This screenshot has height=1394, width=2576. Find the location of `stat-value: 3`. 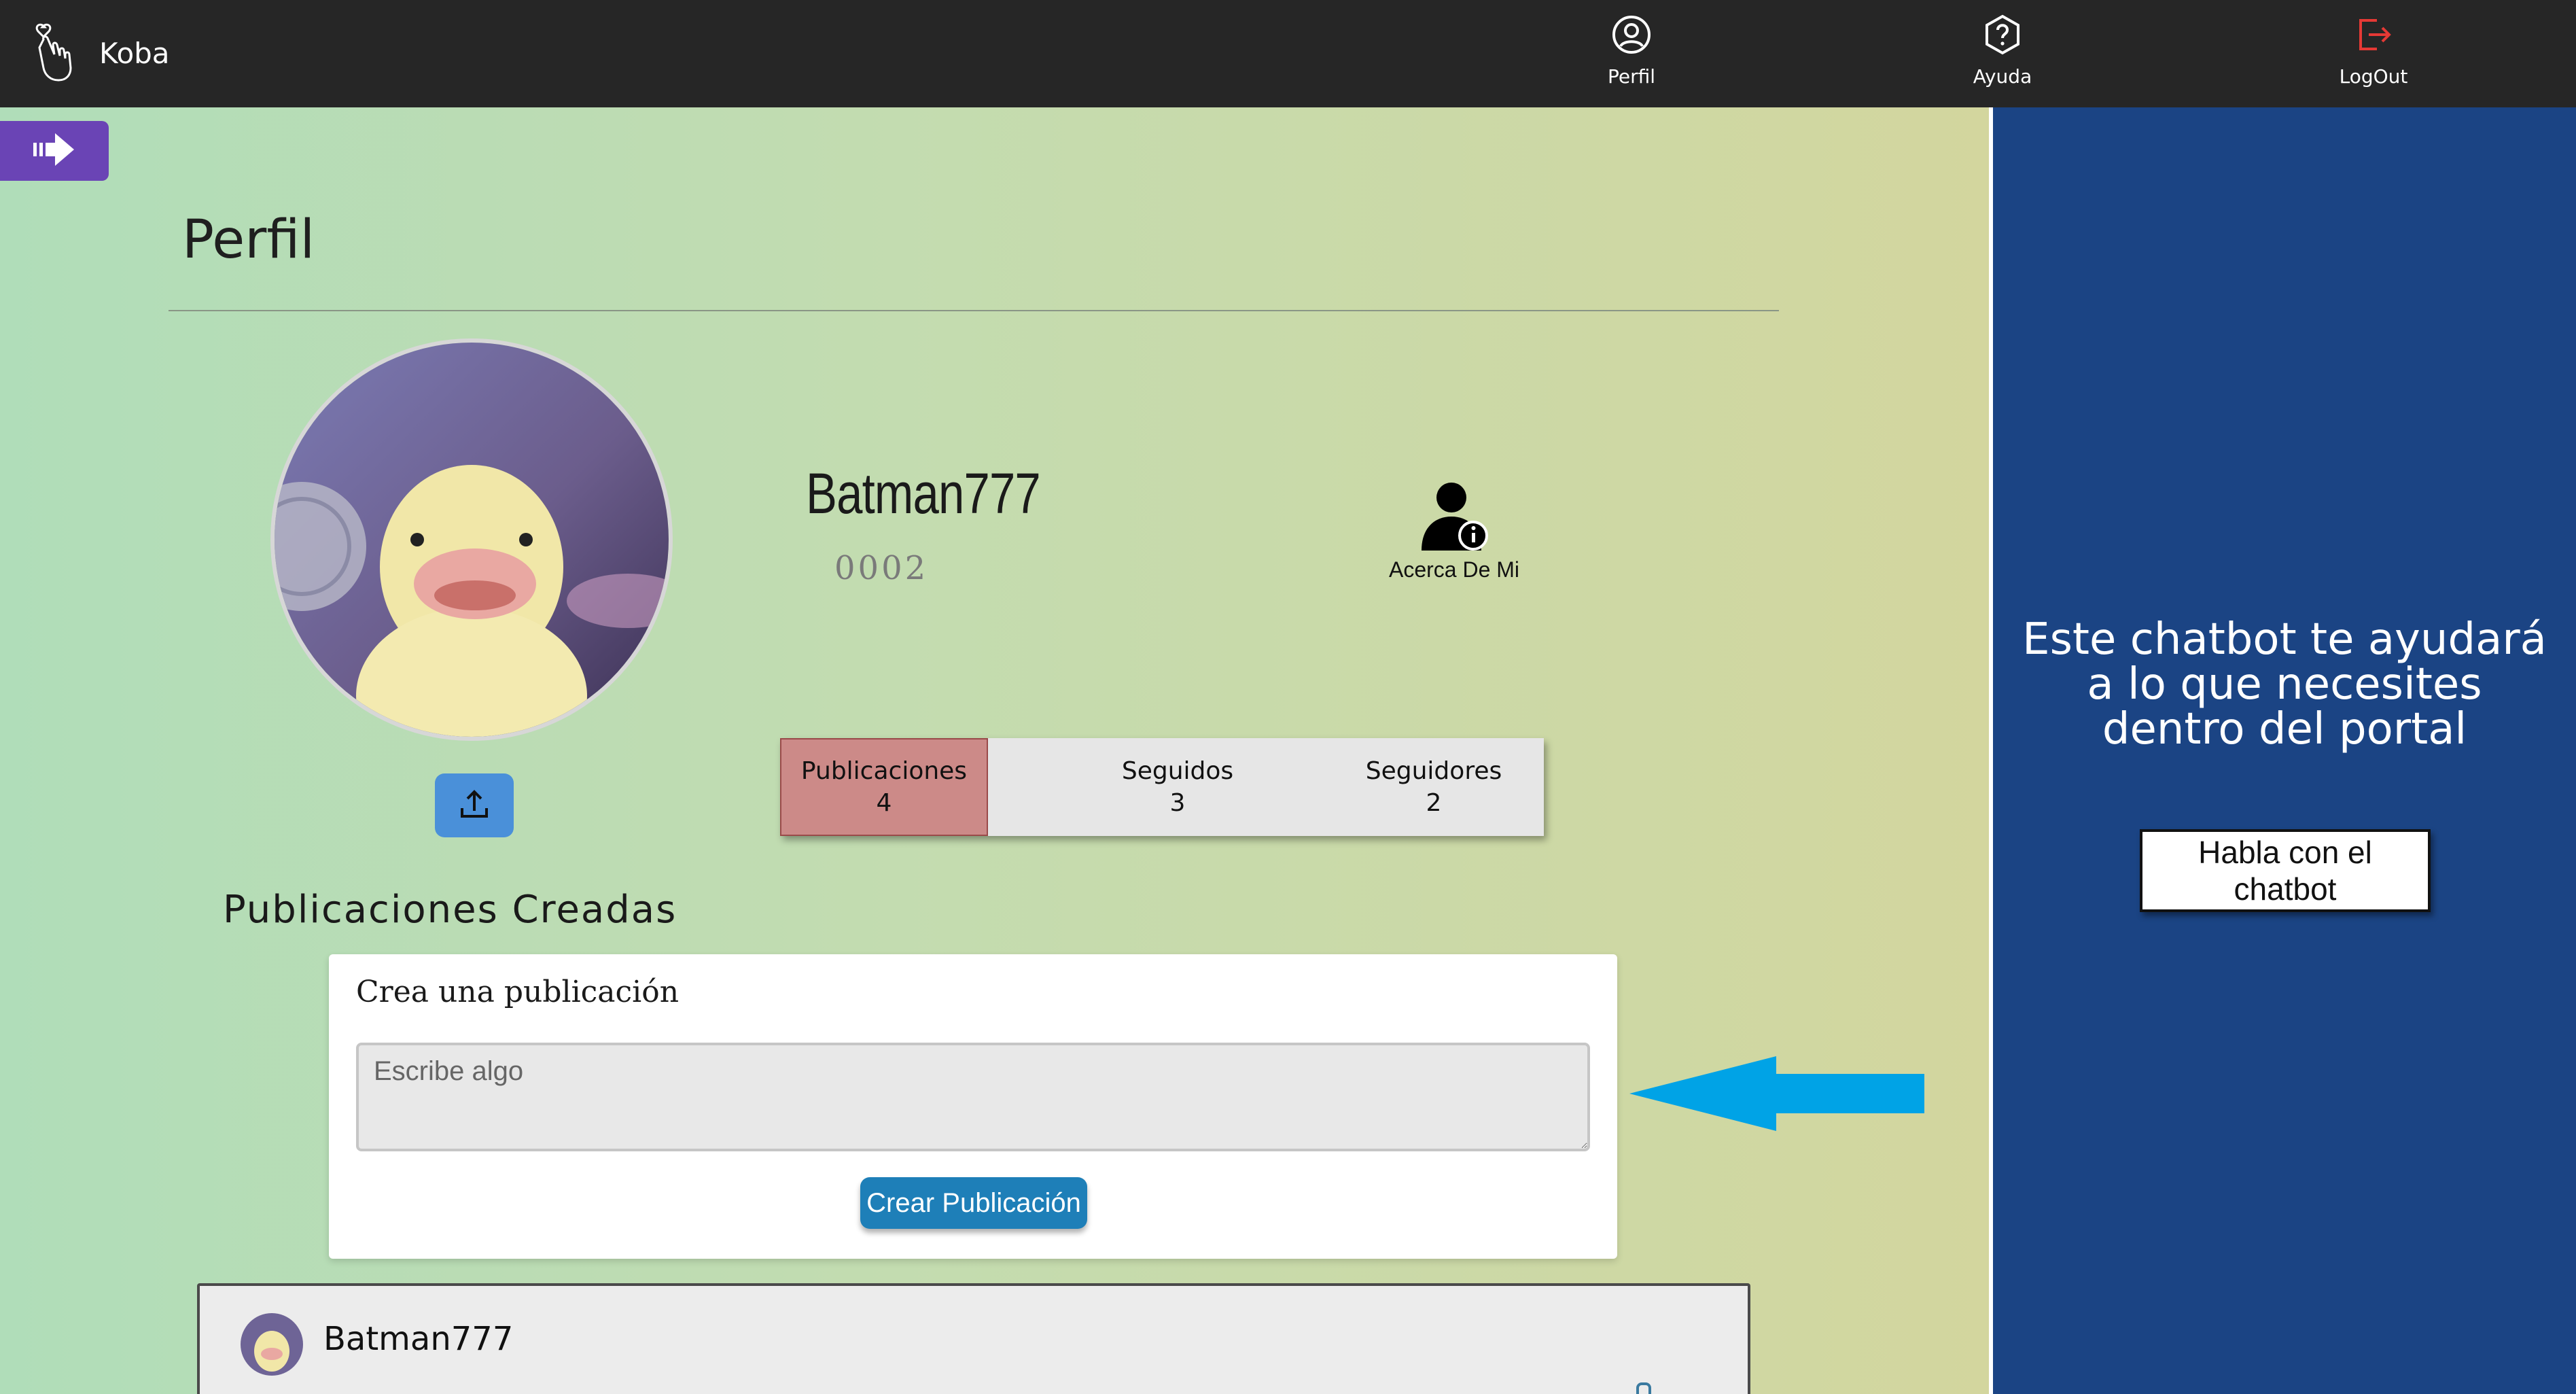

stat-value: 3 is located at coordinates (1177, 803).